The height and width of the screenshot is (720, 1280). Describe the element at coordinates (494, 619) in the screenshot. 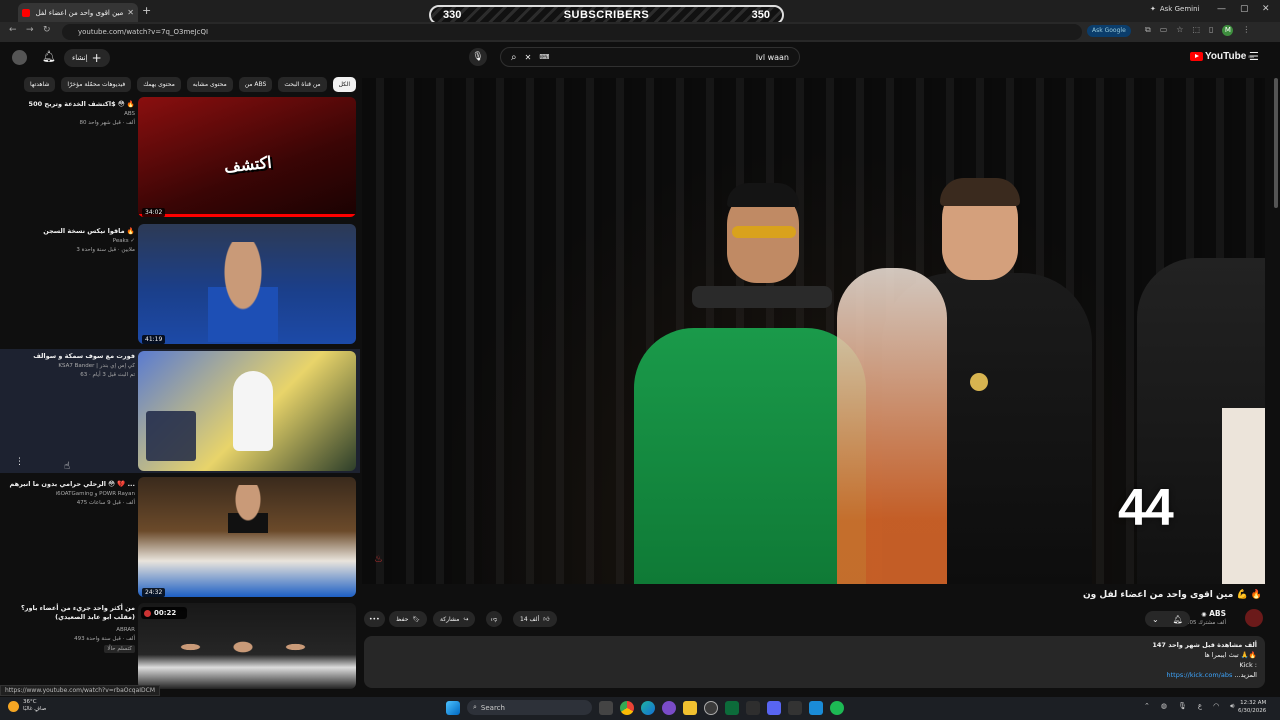

I see `dislike-button: 👎︎` at that location.